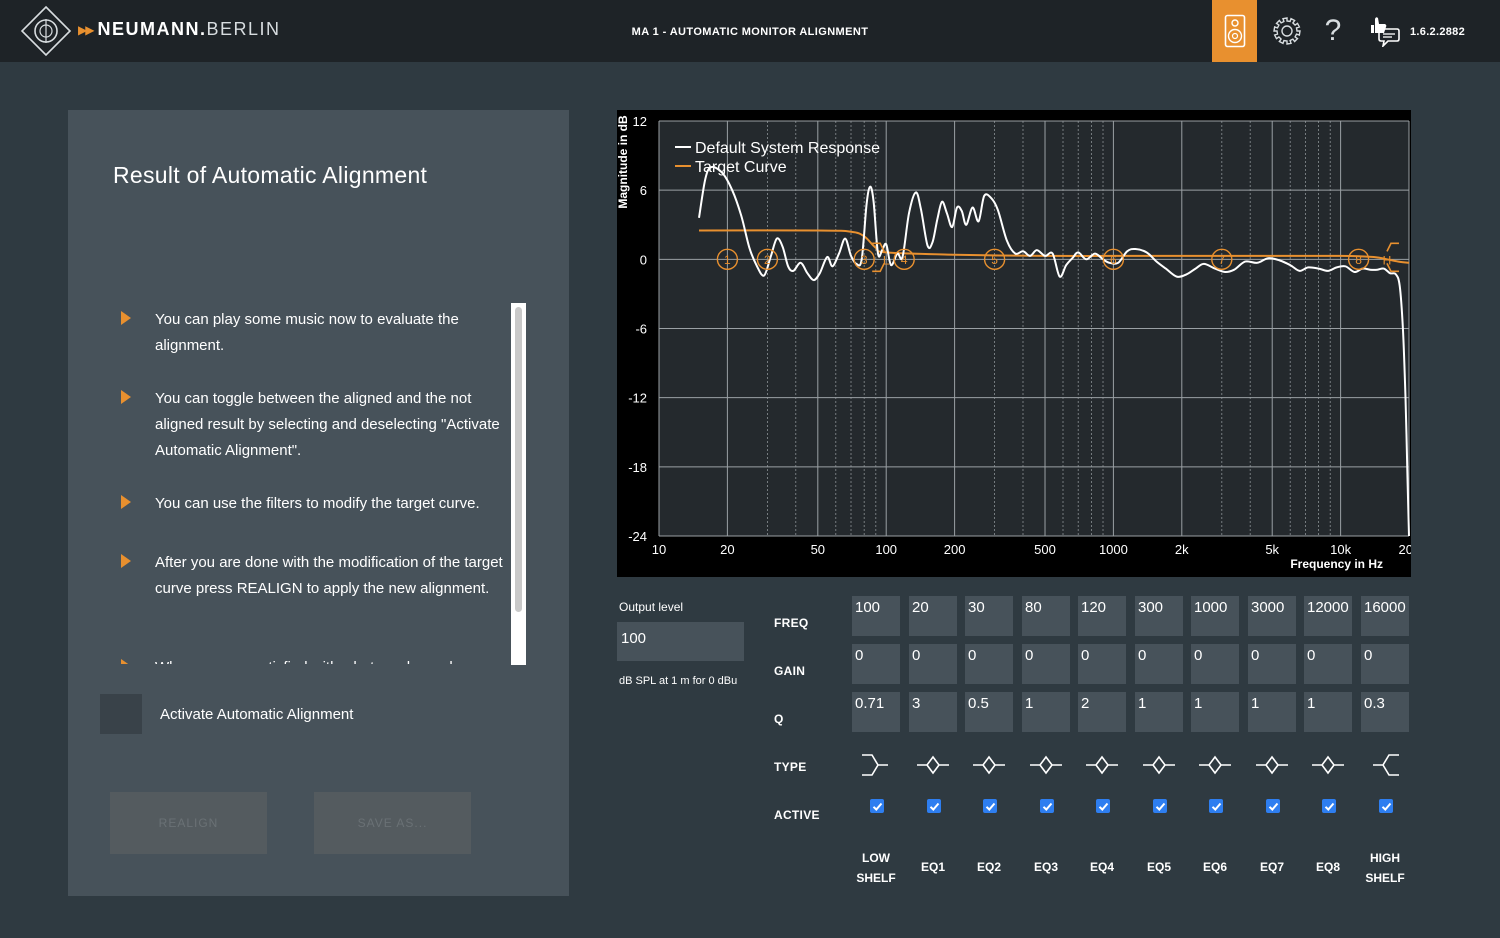 This screenshot has height=938, width=1500. Describe the element at coordinates (680, 641) in the screenshot. I see `output-level-input: 100` at that location.